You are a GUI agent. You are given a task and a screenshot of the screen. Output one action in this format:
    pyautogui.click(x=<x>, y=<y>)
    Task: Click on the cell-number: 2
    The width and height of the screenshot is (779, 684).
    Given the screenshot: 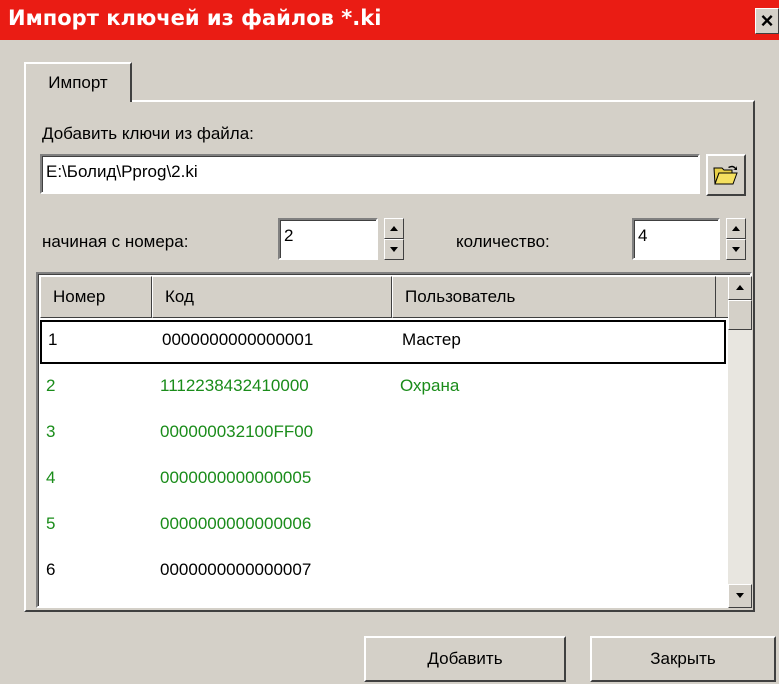 What is the action you would take?
    pyautogui.click(x=51, y=385)
    